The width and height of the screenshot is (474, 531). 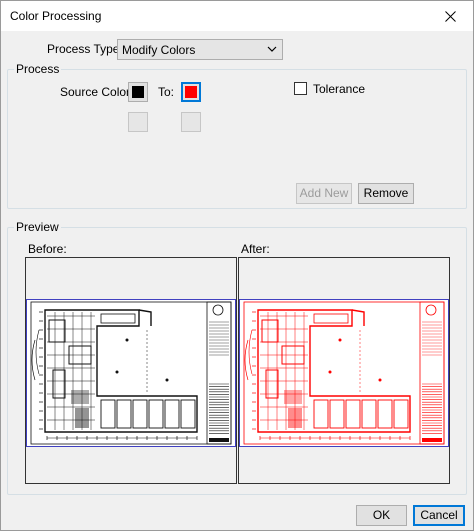 What do you see at coordinates (166, 92) in the screenshot?
I see `to-label: To:` at bounding box center [166, 92].